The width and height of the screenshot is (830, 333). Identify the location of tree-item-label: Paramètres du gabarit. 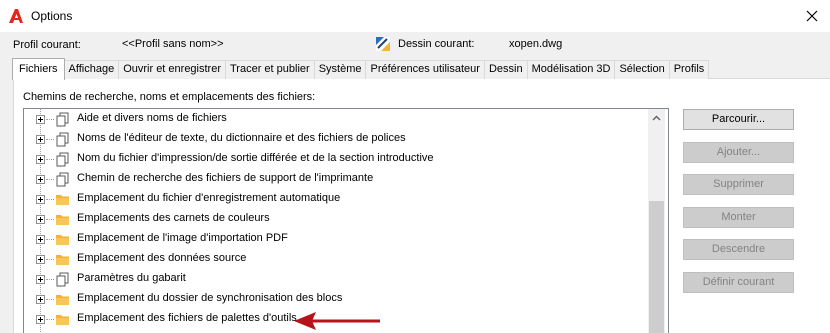
(131, 278).